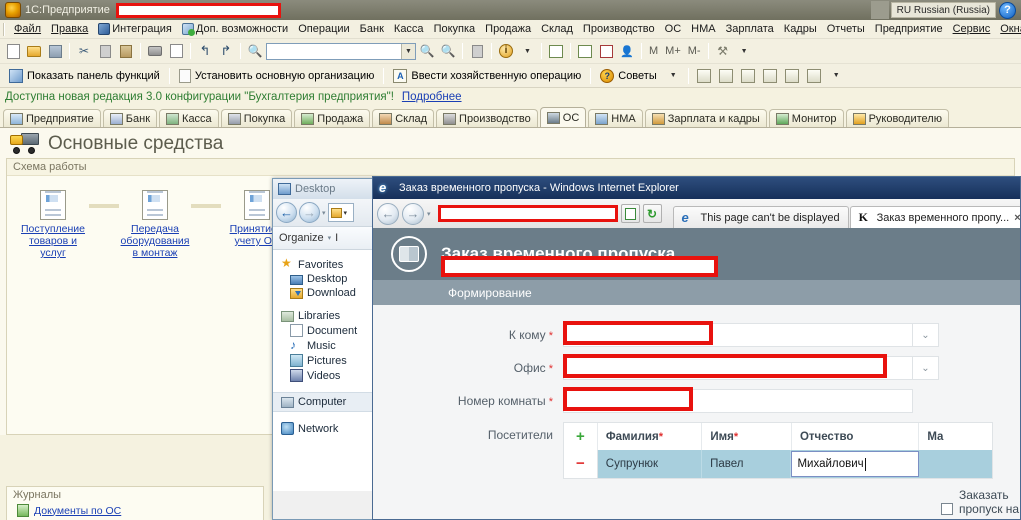 The height and width of the screenshot is (520, 1021). Describe the element at coordinates (4, 29) in the screenshot. I see `menu-drag-handle` at that location.